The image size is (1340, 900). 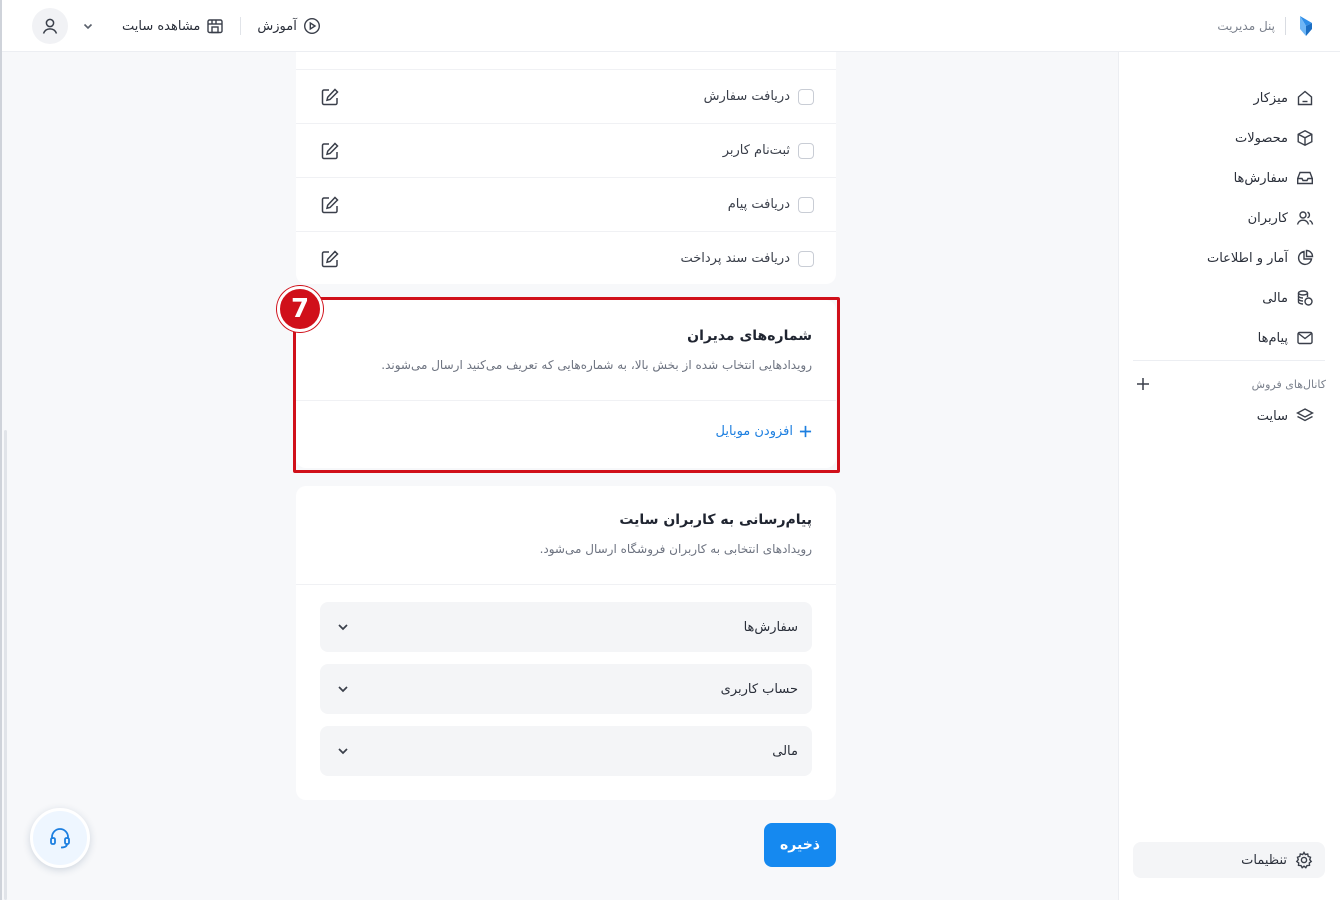 I want to click on sidebar-item-users: کاربران, so click(x=1224, y=218).